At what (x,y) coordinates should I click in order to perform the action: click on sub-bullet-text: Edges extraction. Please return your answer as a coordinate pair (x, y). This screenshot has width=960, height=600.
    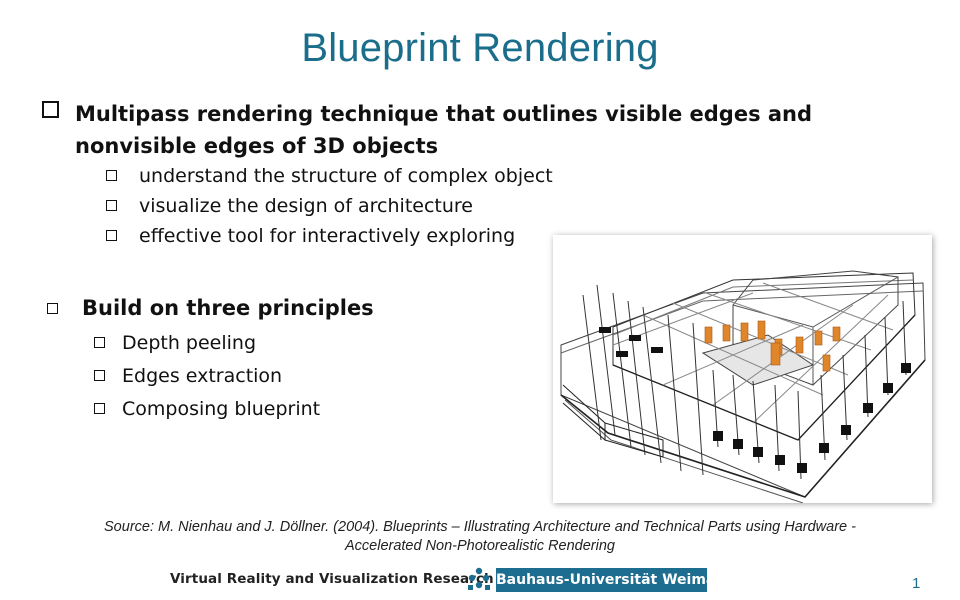
    Looking at the image, I should click on (202, 376).